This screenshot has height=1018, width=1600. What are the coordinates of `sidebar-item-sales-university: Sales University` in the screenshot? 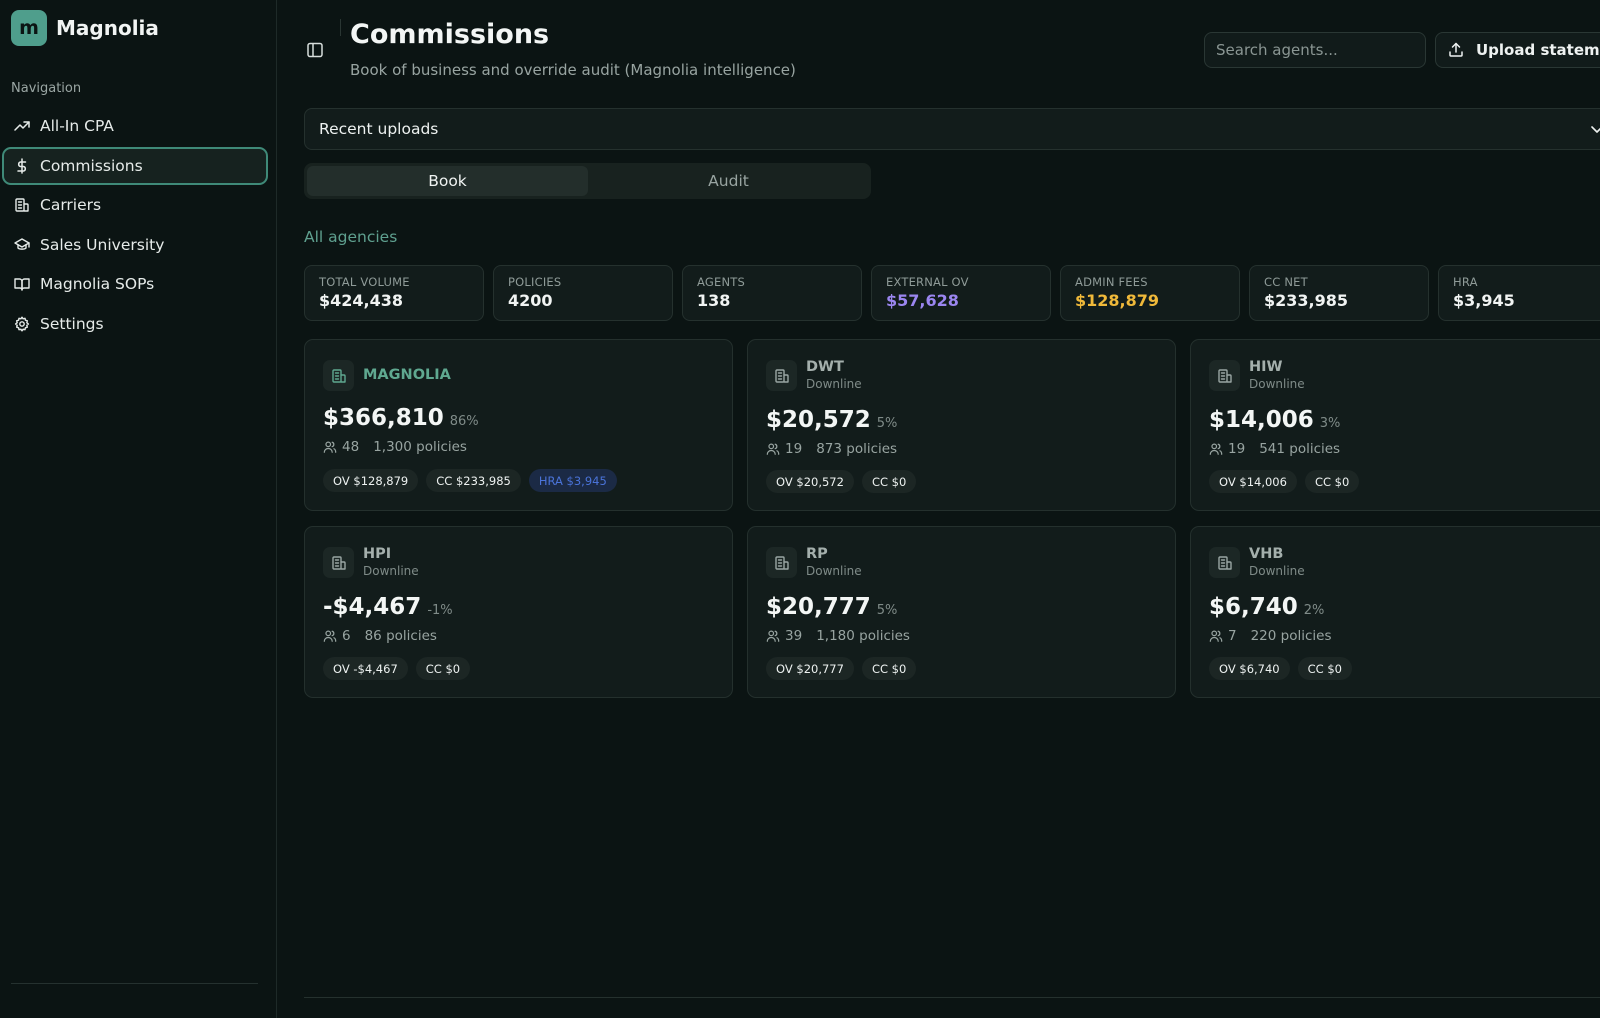 It's located at (135, 245).